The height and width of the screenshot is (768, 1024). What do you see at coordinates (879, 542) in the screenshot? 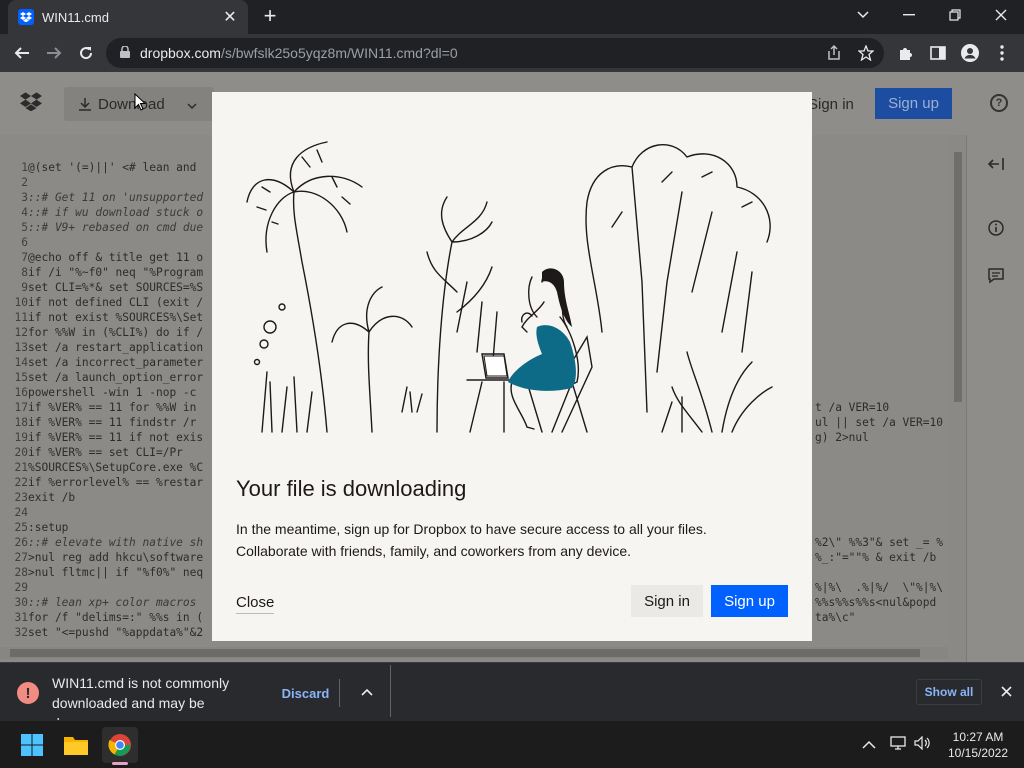
I see `code-line-right: %2\" %%3"& set _= %` at bounding box center [879, 542].